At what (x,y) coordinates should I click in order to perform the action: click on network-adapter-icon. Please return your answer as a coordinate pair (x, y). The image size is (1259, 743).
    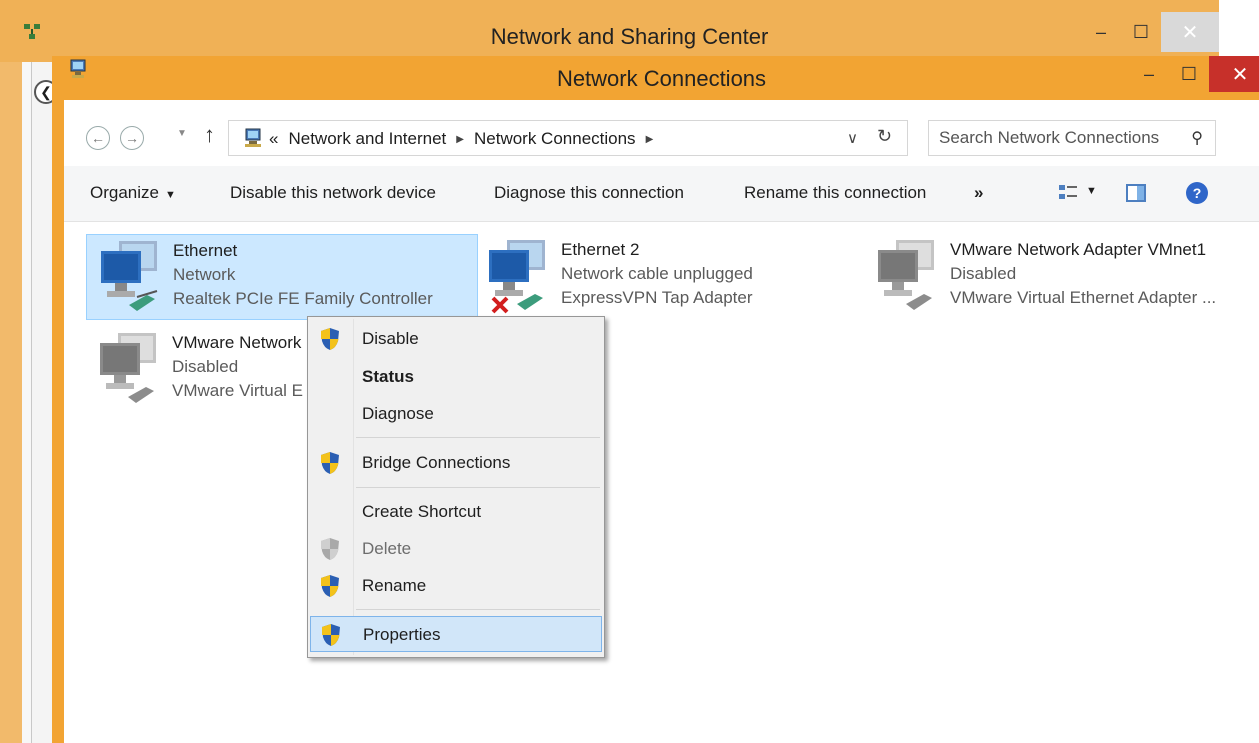
    Looking at the image, I should click on (129, 276).